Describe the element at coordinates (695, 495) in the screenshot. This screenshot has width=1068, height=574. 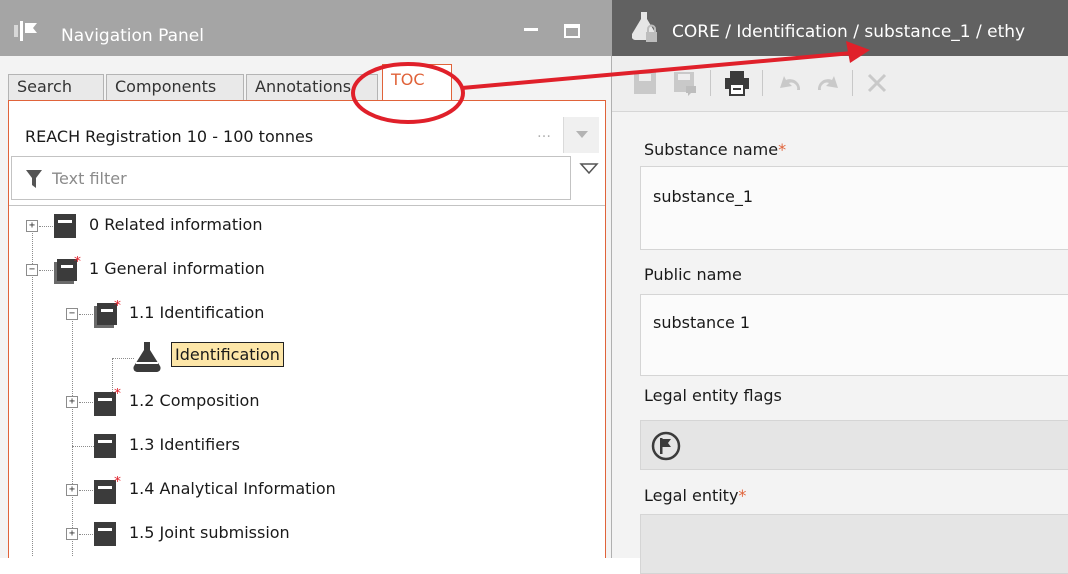
I see `legal-entity-label: Legal entity*` at that location.